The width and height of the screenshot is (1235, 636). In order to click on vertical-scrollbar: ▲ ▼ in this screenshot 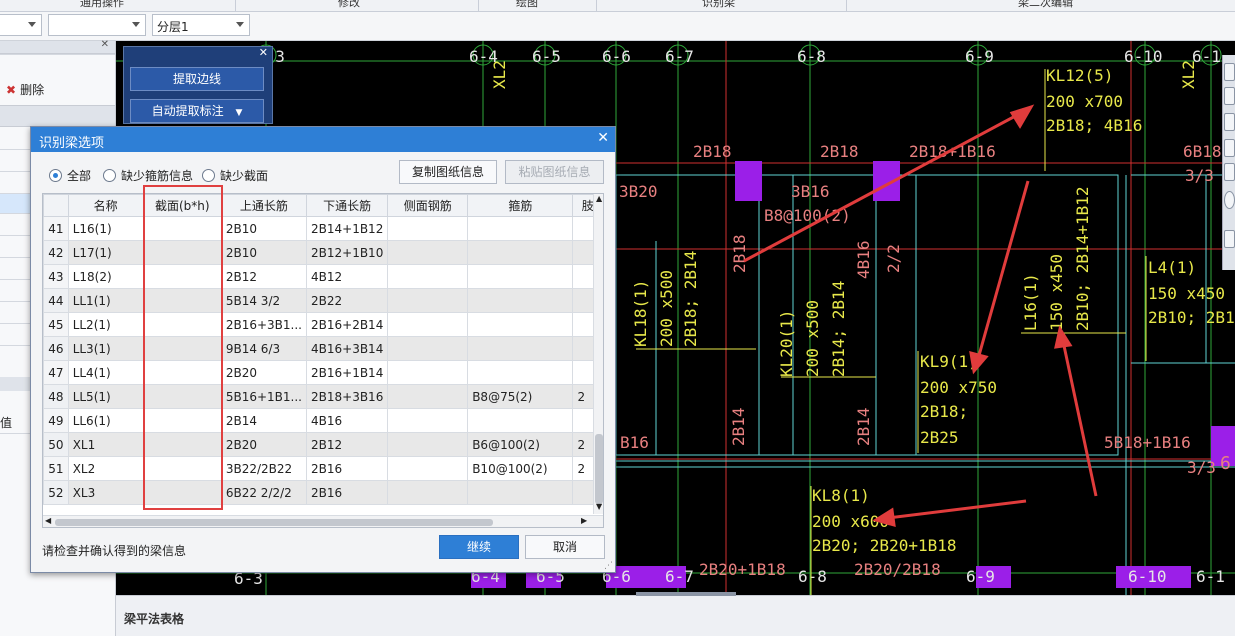, I will do `click(598, 354)`.